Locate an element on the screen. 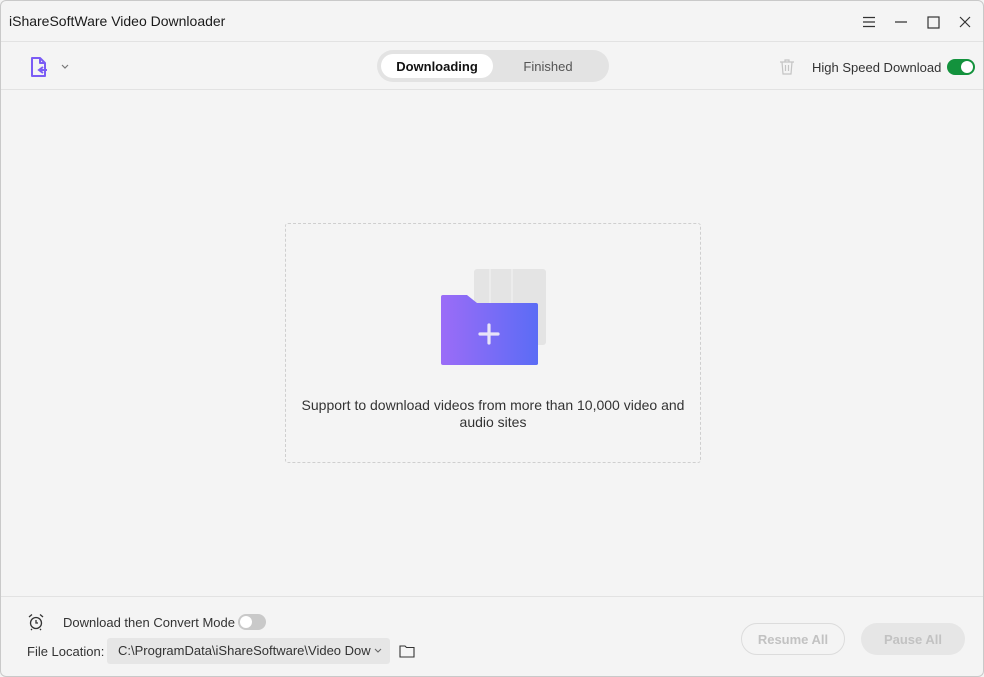 The width and height of the screenshot is (984, 677). open-folder-button is located at coordinates (407, 651).